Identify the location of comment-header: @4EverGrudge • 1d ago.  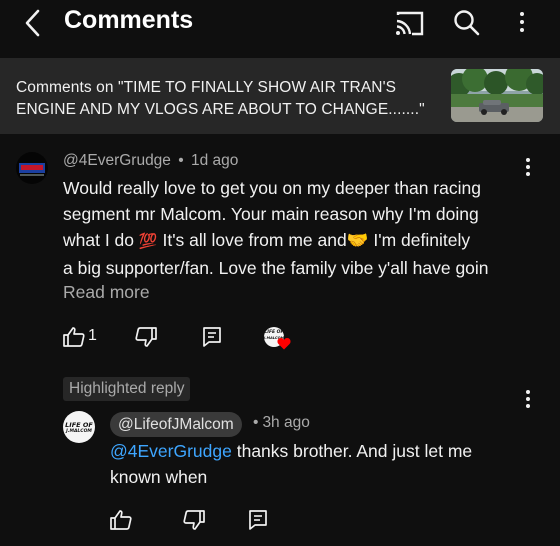
(151, 160).